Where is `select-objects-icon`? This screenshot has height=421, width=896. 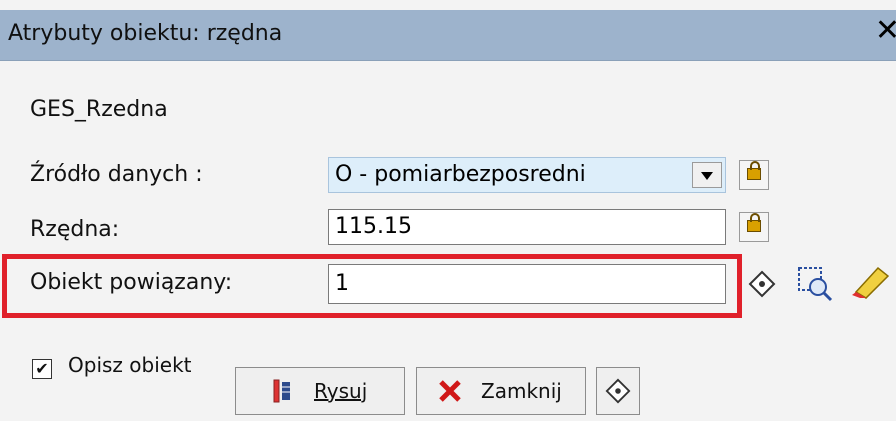 select-objects-icon is located at coordinates (815, 284).